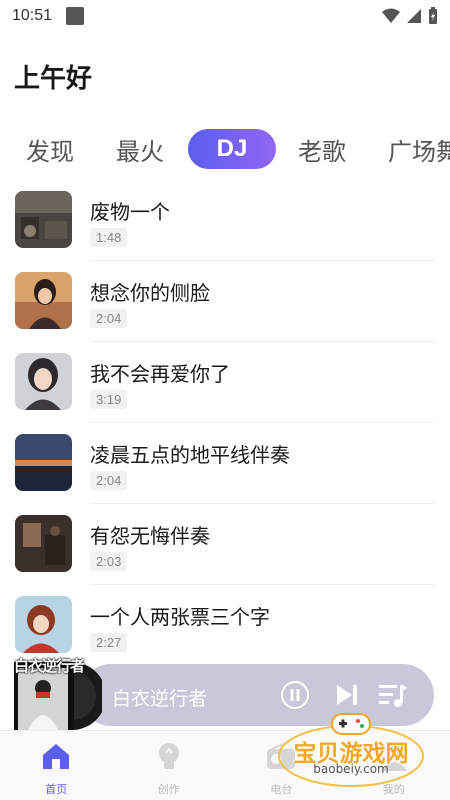  I want to click on greeting-title: 上午好, so click(53, 79).